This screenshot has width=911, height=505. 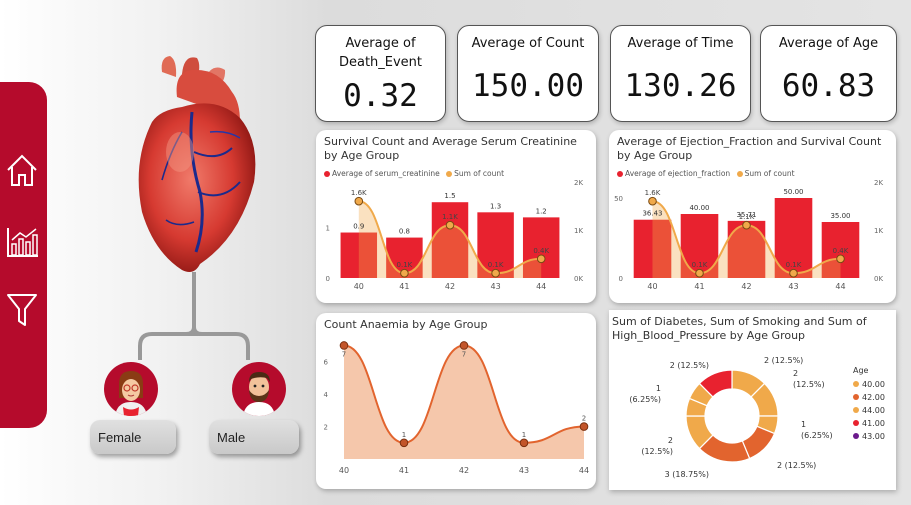 What do you see at coordinates (194, 316) in the screenshot?
I see `people-connector` at bounding box center [194, 316].